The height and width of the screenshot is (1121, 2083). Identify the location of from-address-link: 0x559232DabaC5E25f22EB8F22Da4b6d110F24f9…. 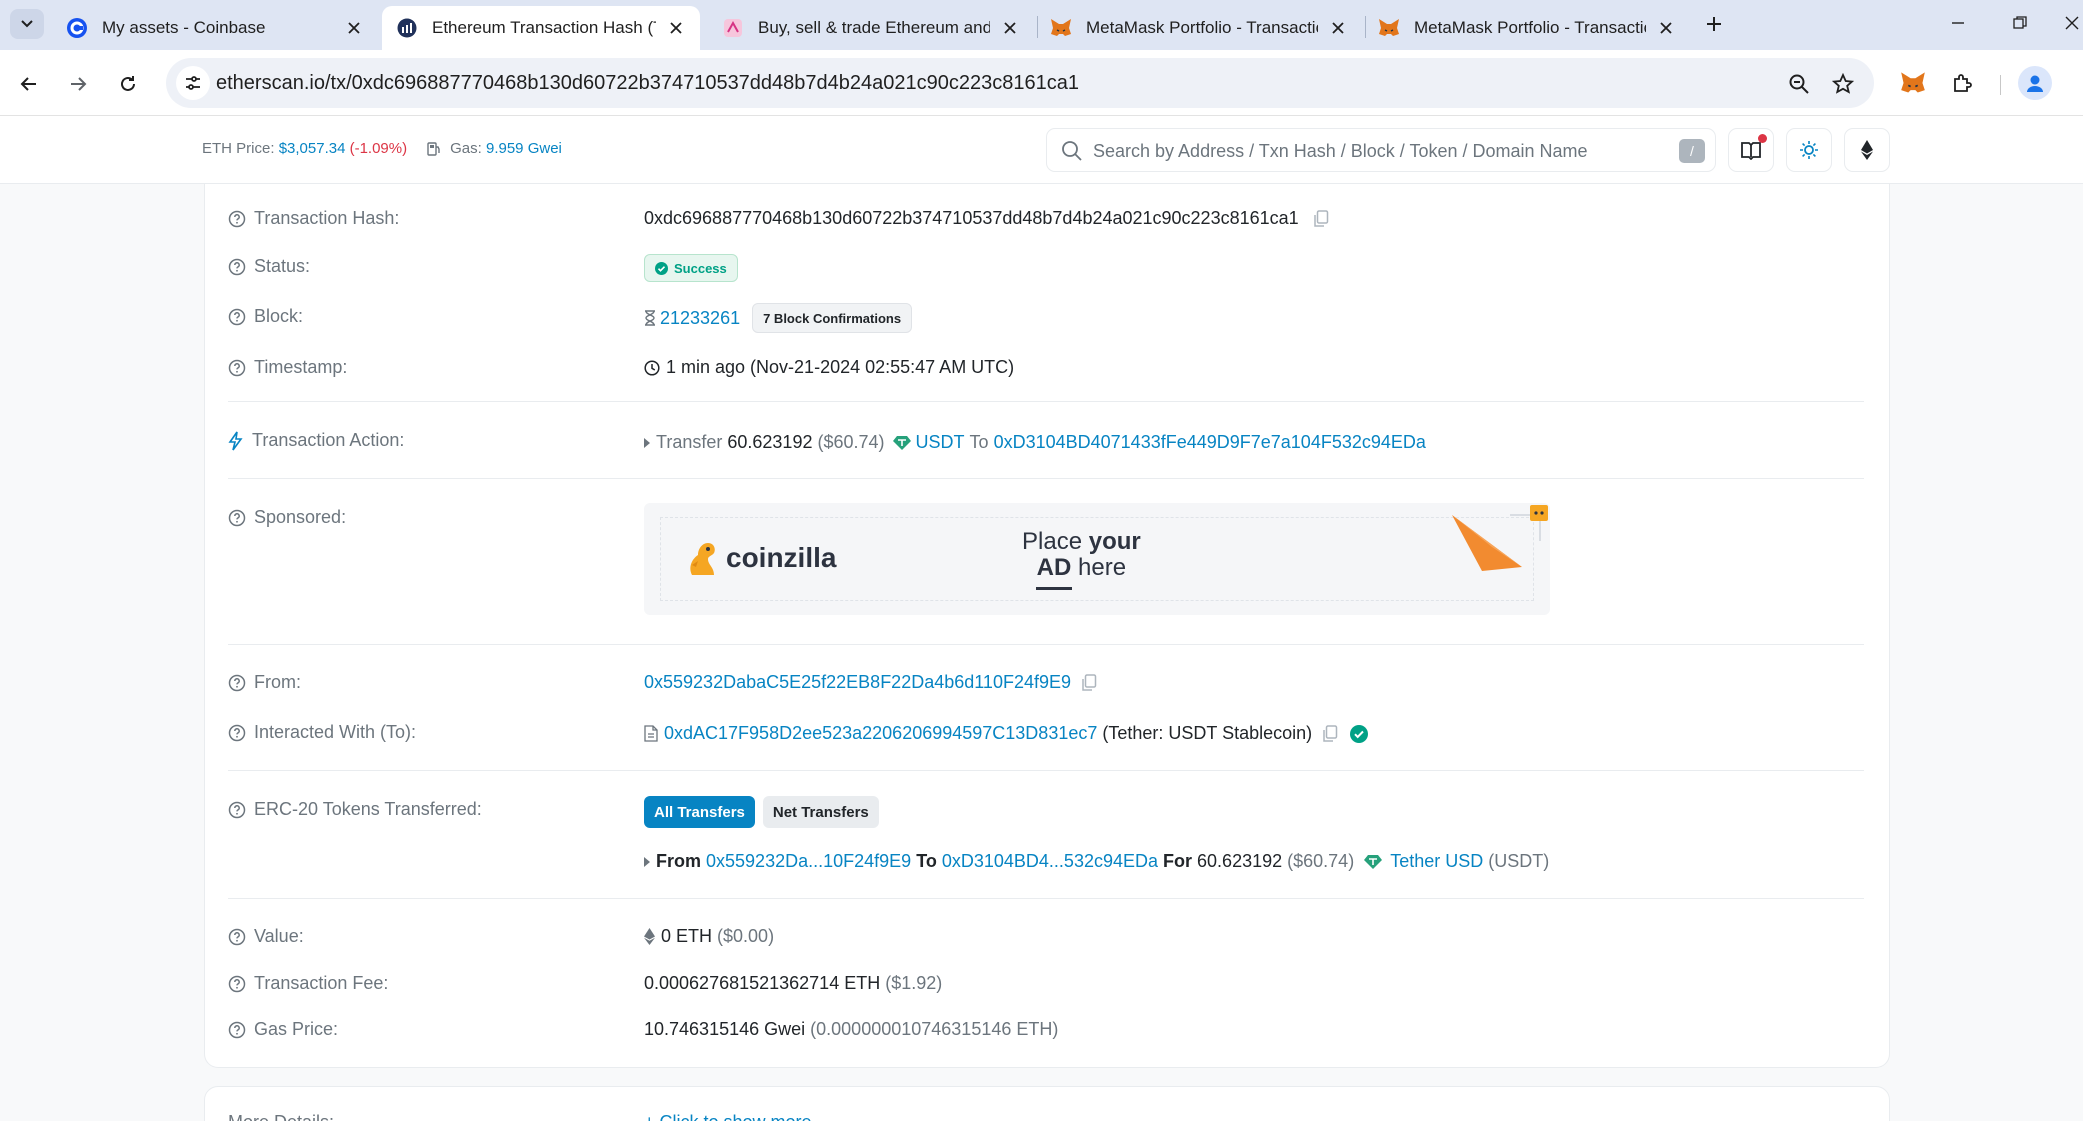
(857, 682).